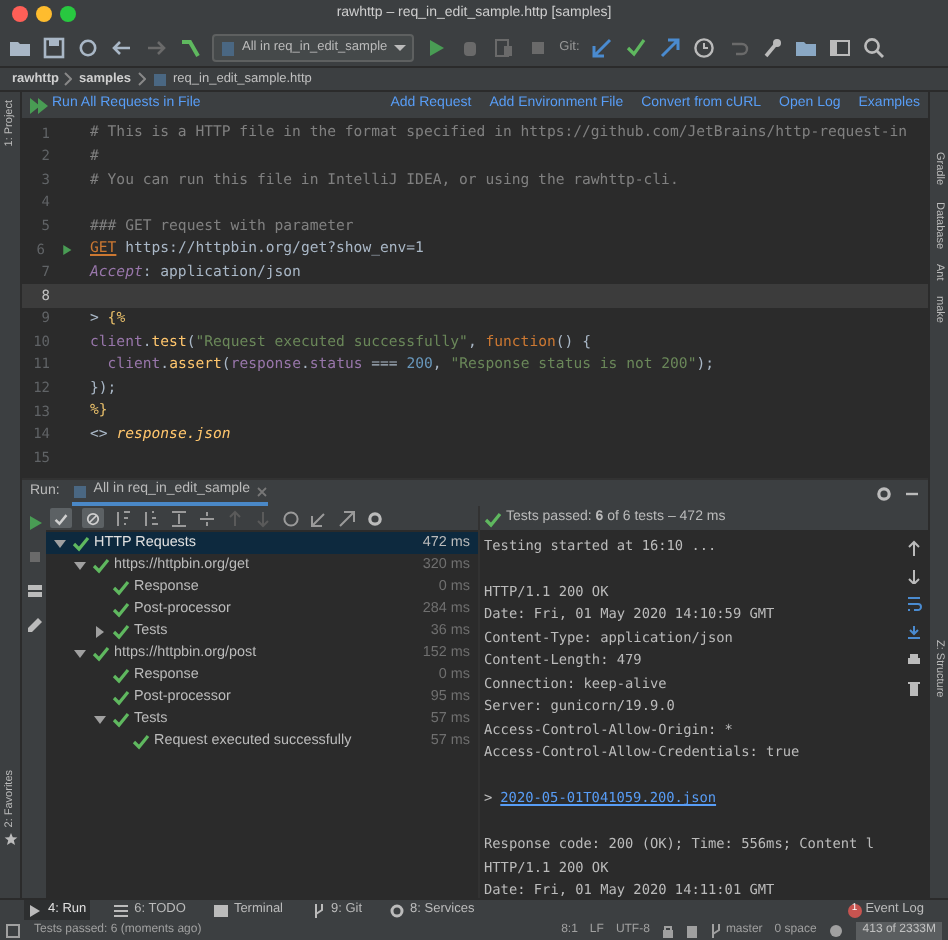 This screenshot has width=948, height=940. I want to click on show-ignored-toggle, so click(93, 518).